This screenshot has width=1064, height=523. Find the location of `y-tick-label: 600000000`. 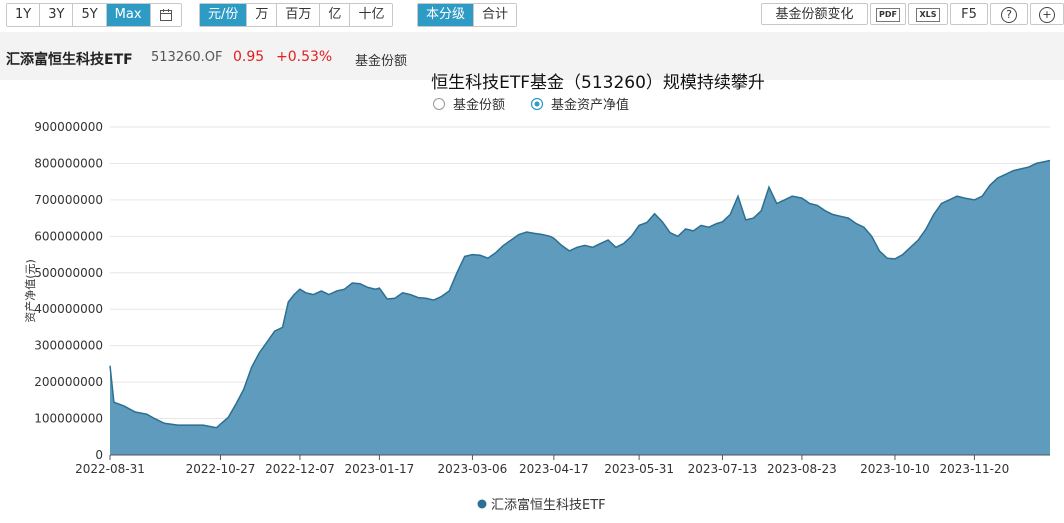

y-tick-label: 600000000 is located at coordinates (68, 236).